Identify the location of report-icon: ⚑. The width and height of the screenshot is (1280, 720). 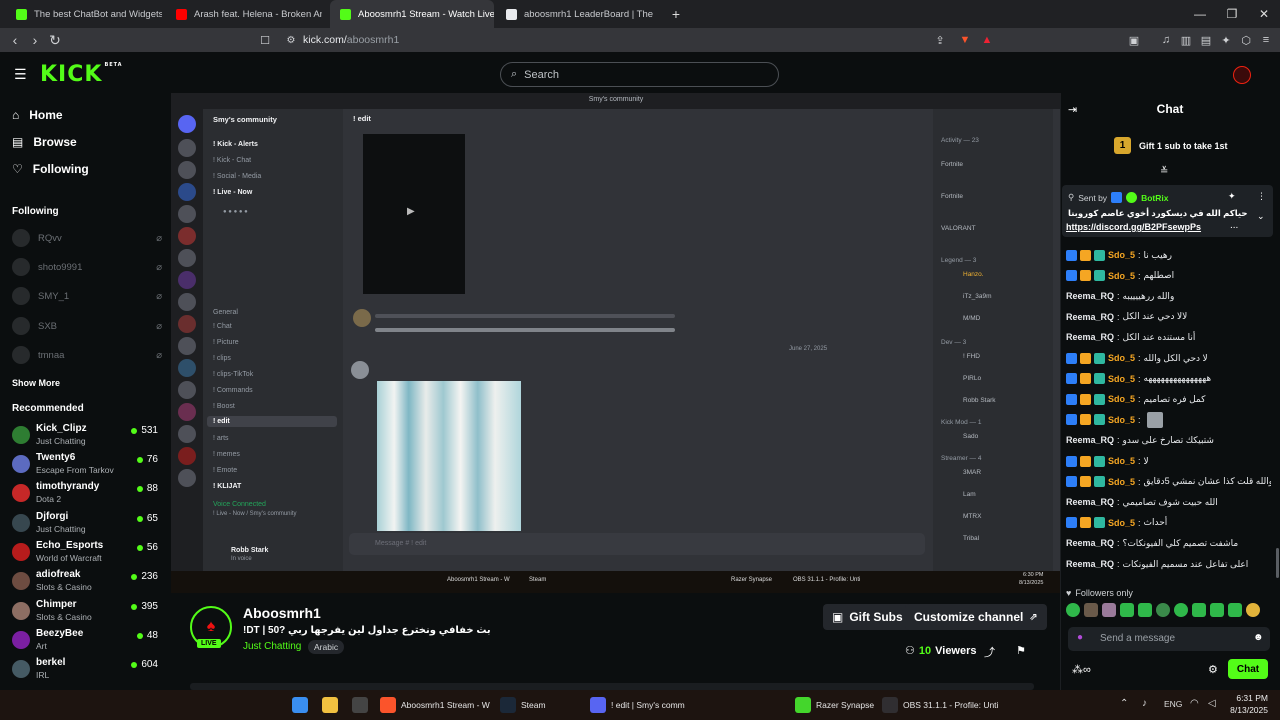
(1021, 650).